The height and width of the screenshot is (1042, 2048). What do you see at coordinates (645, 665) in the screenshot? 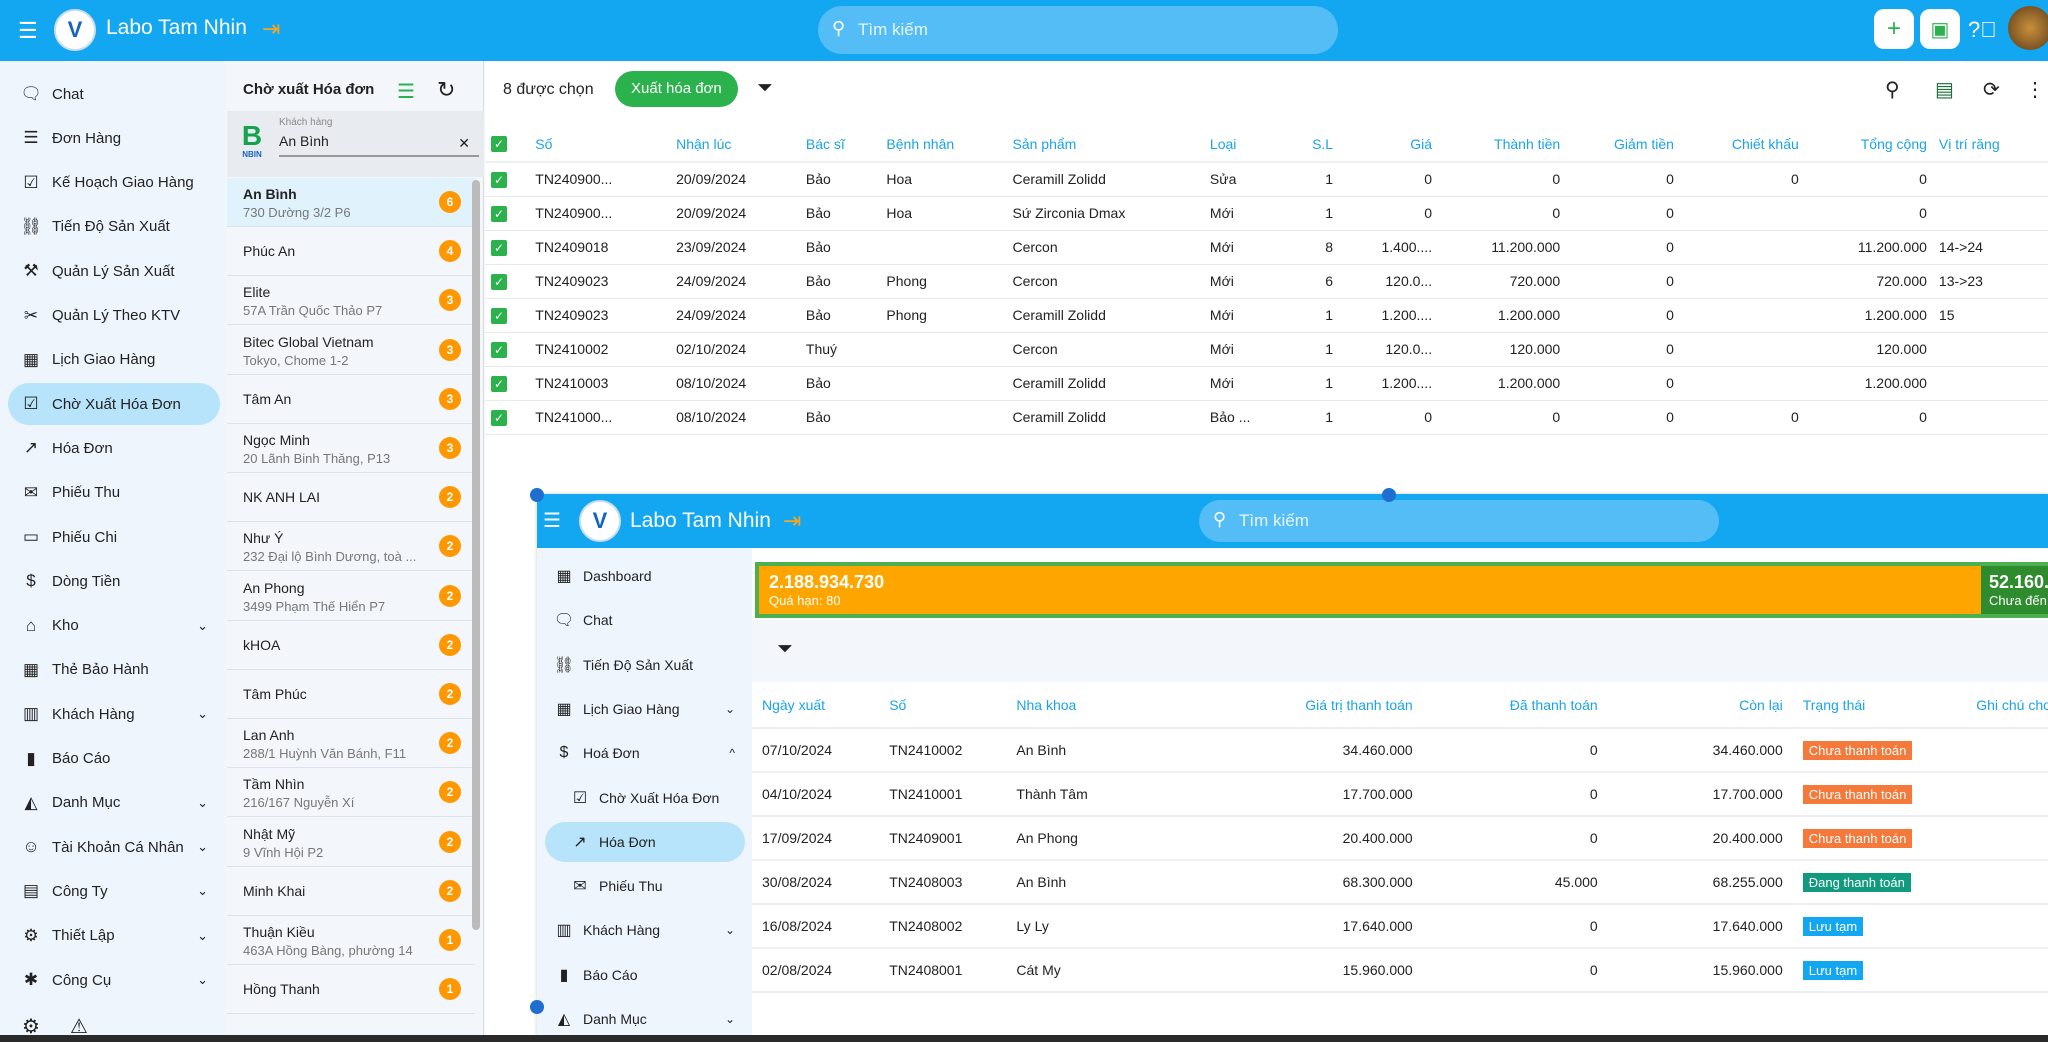
I see `overlay-sidebar-item: ⛓ Tiến Độ Sản Xuất` at bounding box center [645, 665].